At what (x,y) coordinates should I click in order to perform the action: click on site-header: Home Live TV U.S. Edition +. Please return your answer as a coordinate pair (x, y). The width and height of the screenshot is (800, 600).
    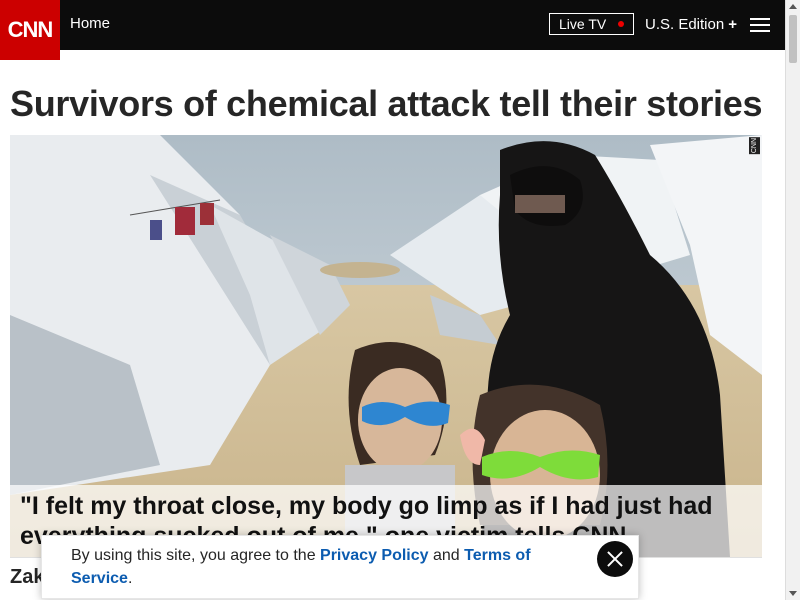
    Looking at the image, I should click on (392, 25).